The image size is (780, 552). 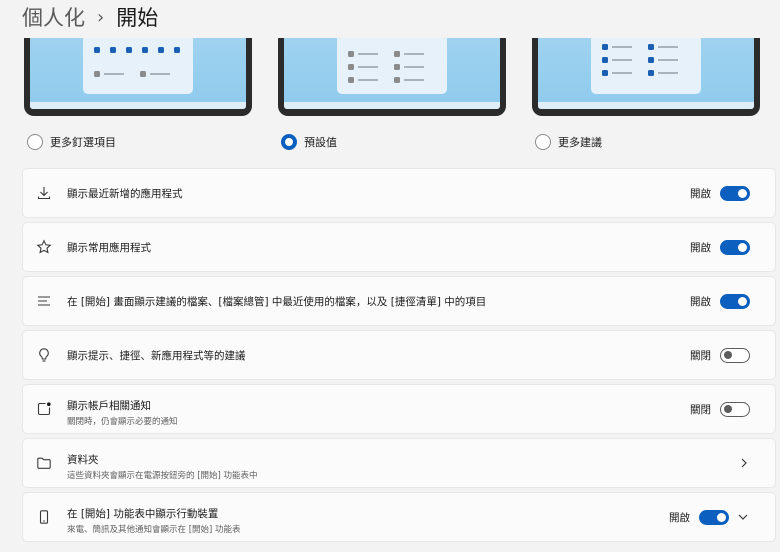 I want to click on layout-preview-more-pins, so click(x=138, y=77).